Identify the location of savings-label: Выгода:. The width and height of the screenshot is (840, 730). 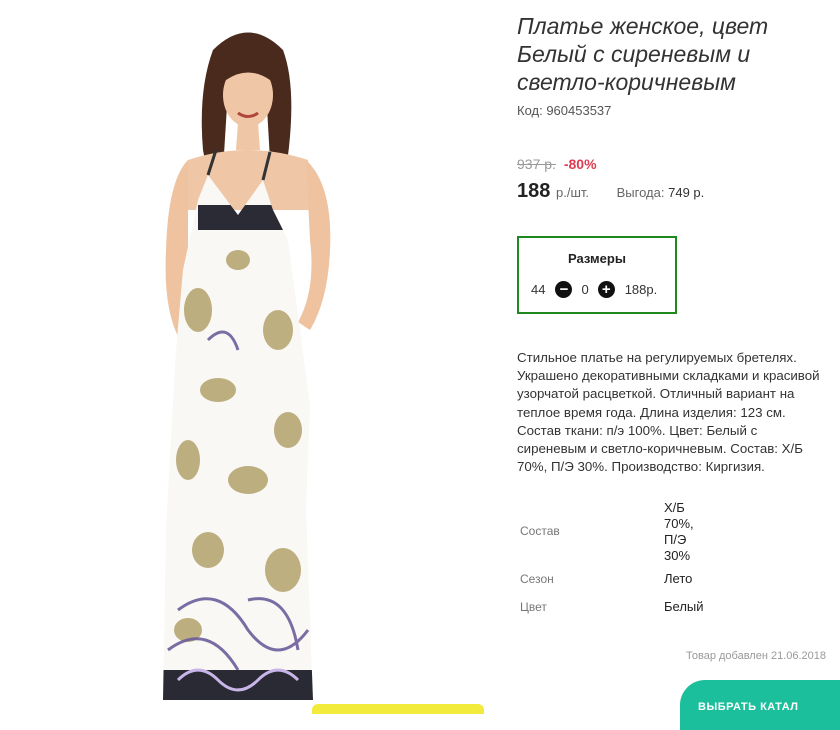
(640, 192).